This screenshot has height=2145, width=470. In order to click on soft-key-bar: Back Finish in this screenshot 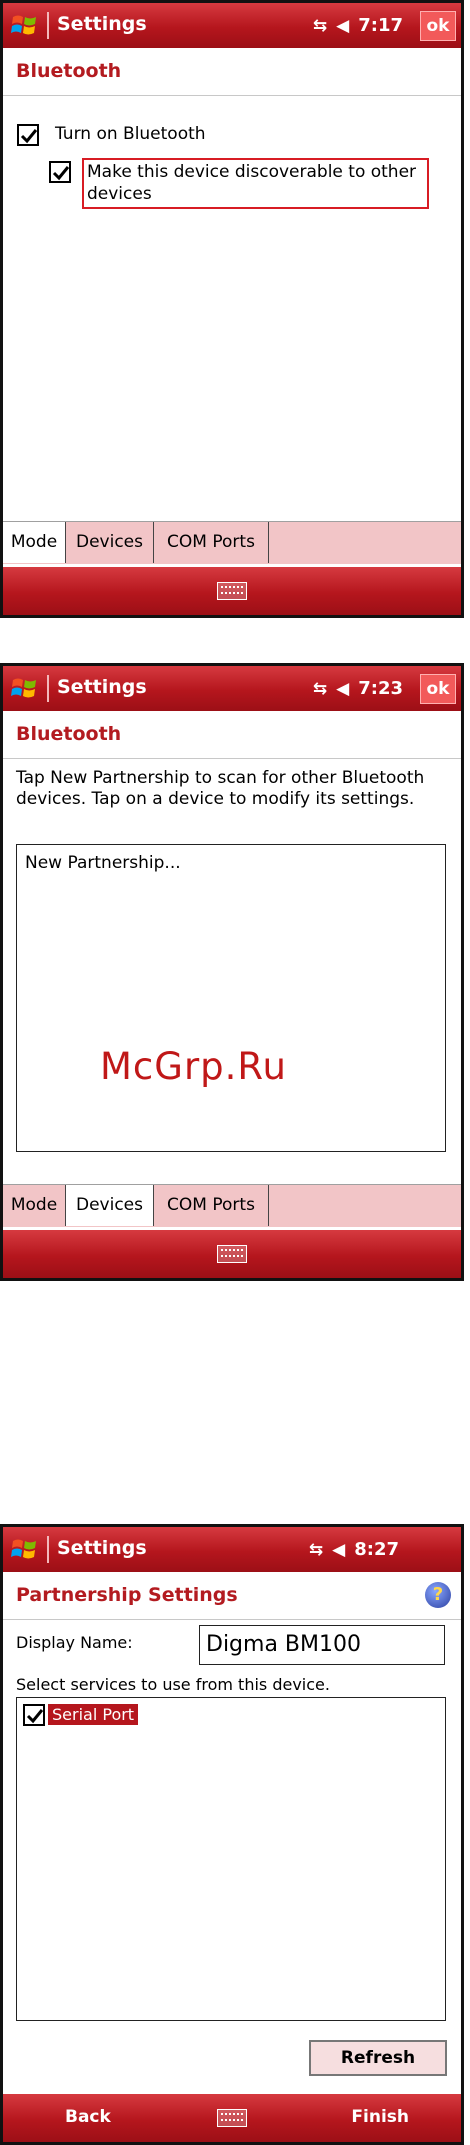, I will do `click(232, 2118)`.